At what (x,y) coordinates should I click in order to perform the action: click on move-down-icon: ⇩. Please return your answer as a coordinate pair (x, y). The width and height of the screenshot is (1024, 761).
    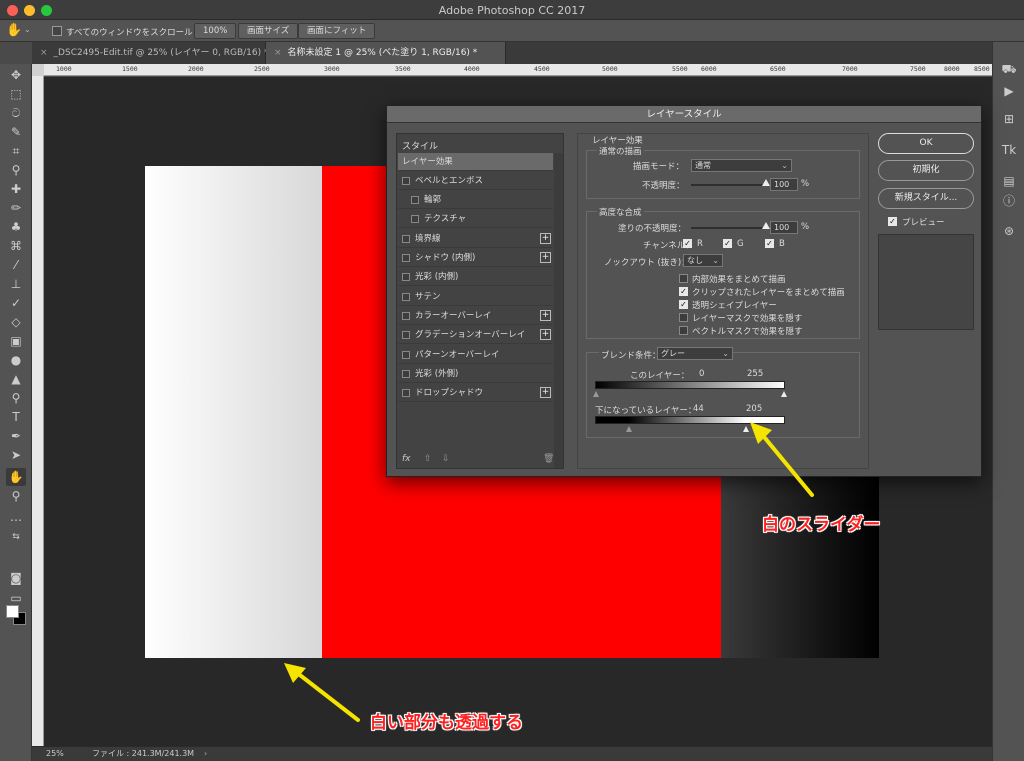
    Looking at the image, I should click on (446, 459).